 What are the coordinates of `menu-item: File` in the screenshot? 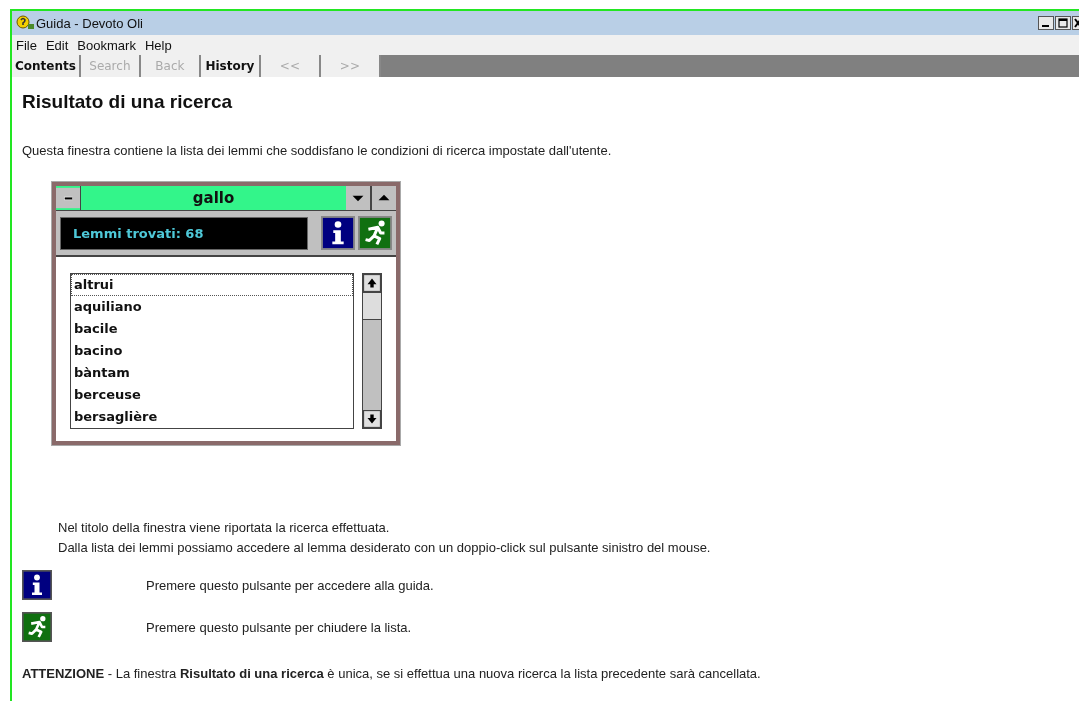 It's located at (26, 45).